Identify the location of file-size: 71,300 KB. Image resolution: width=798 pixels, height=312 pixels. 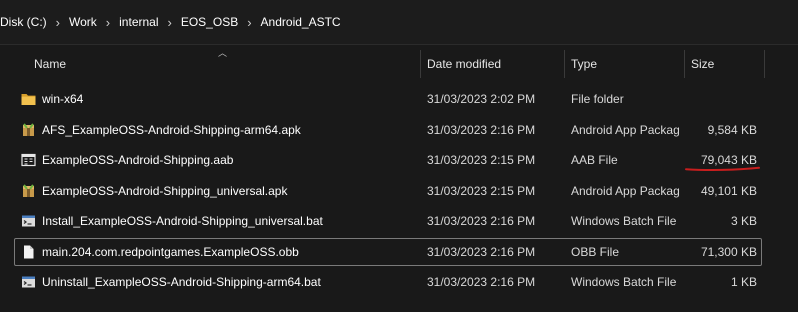
(728, 251).